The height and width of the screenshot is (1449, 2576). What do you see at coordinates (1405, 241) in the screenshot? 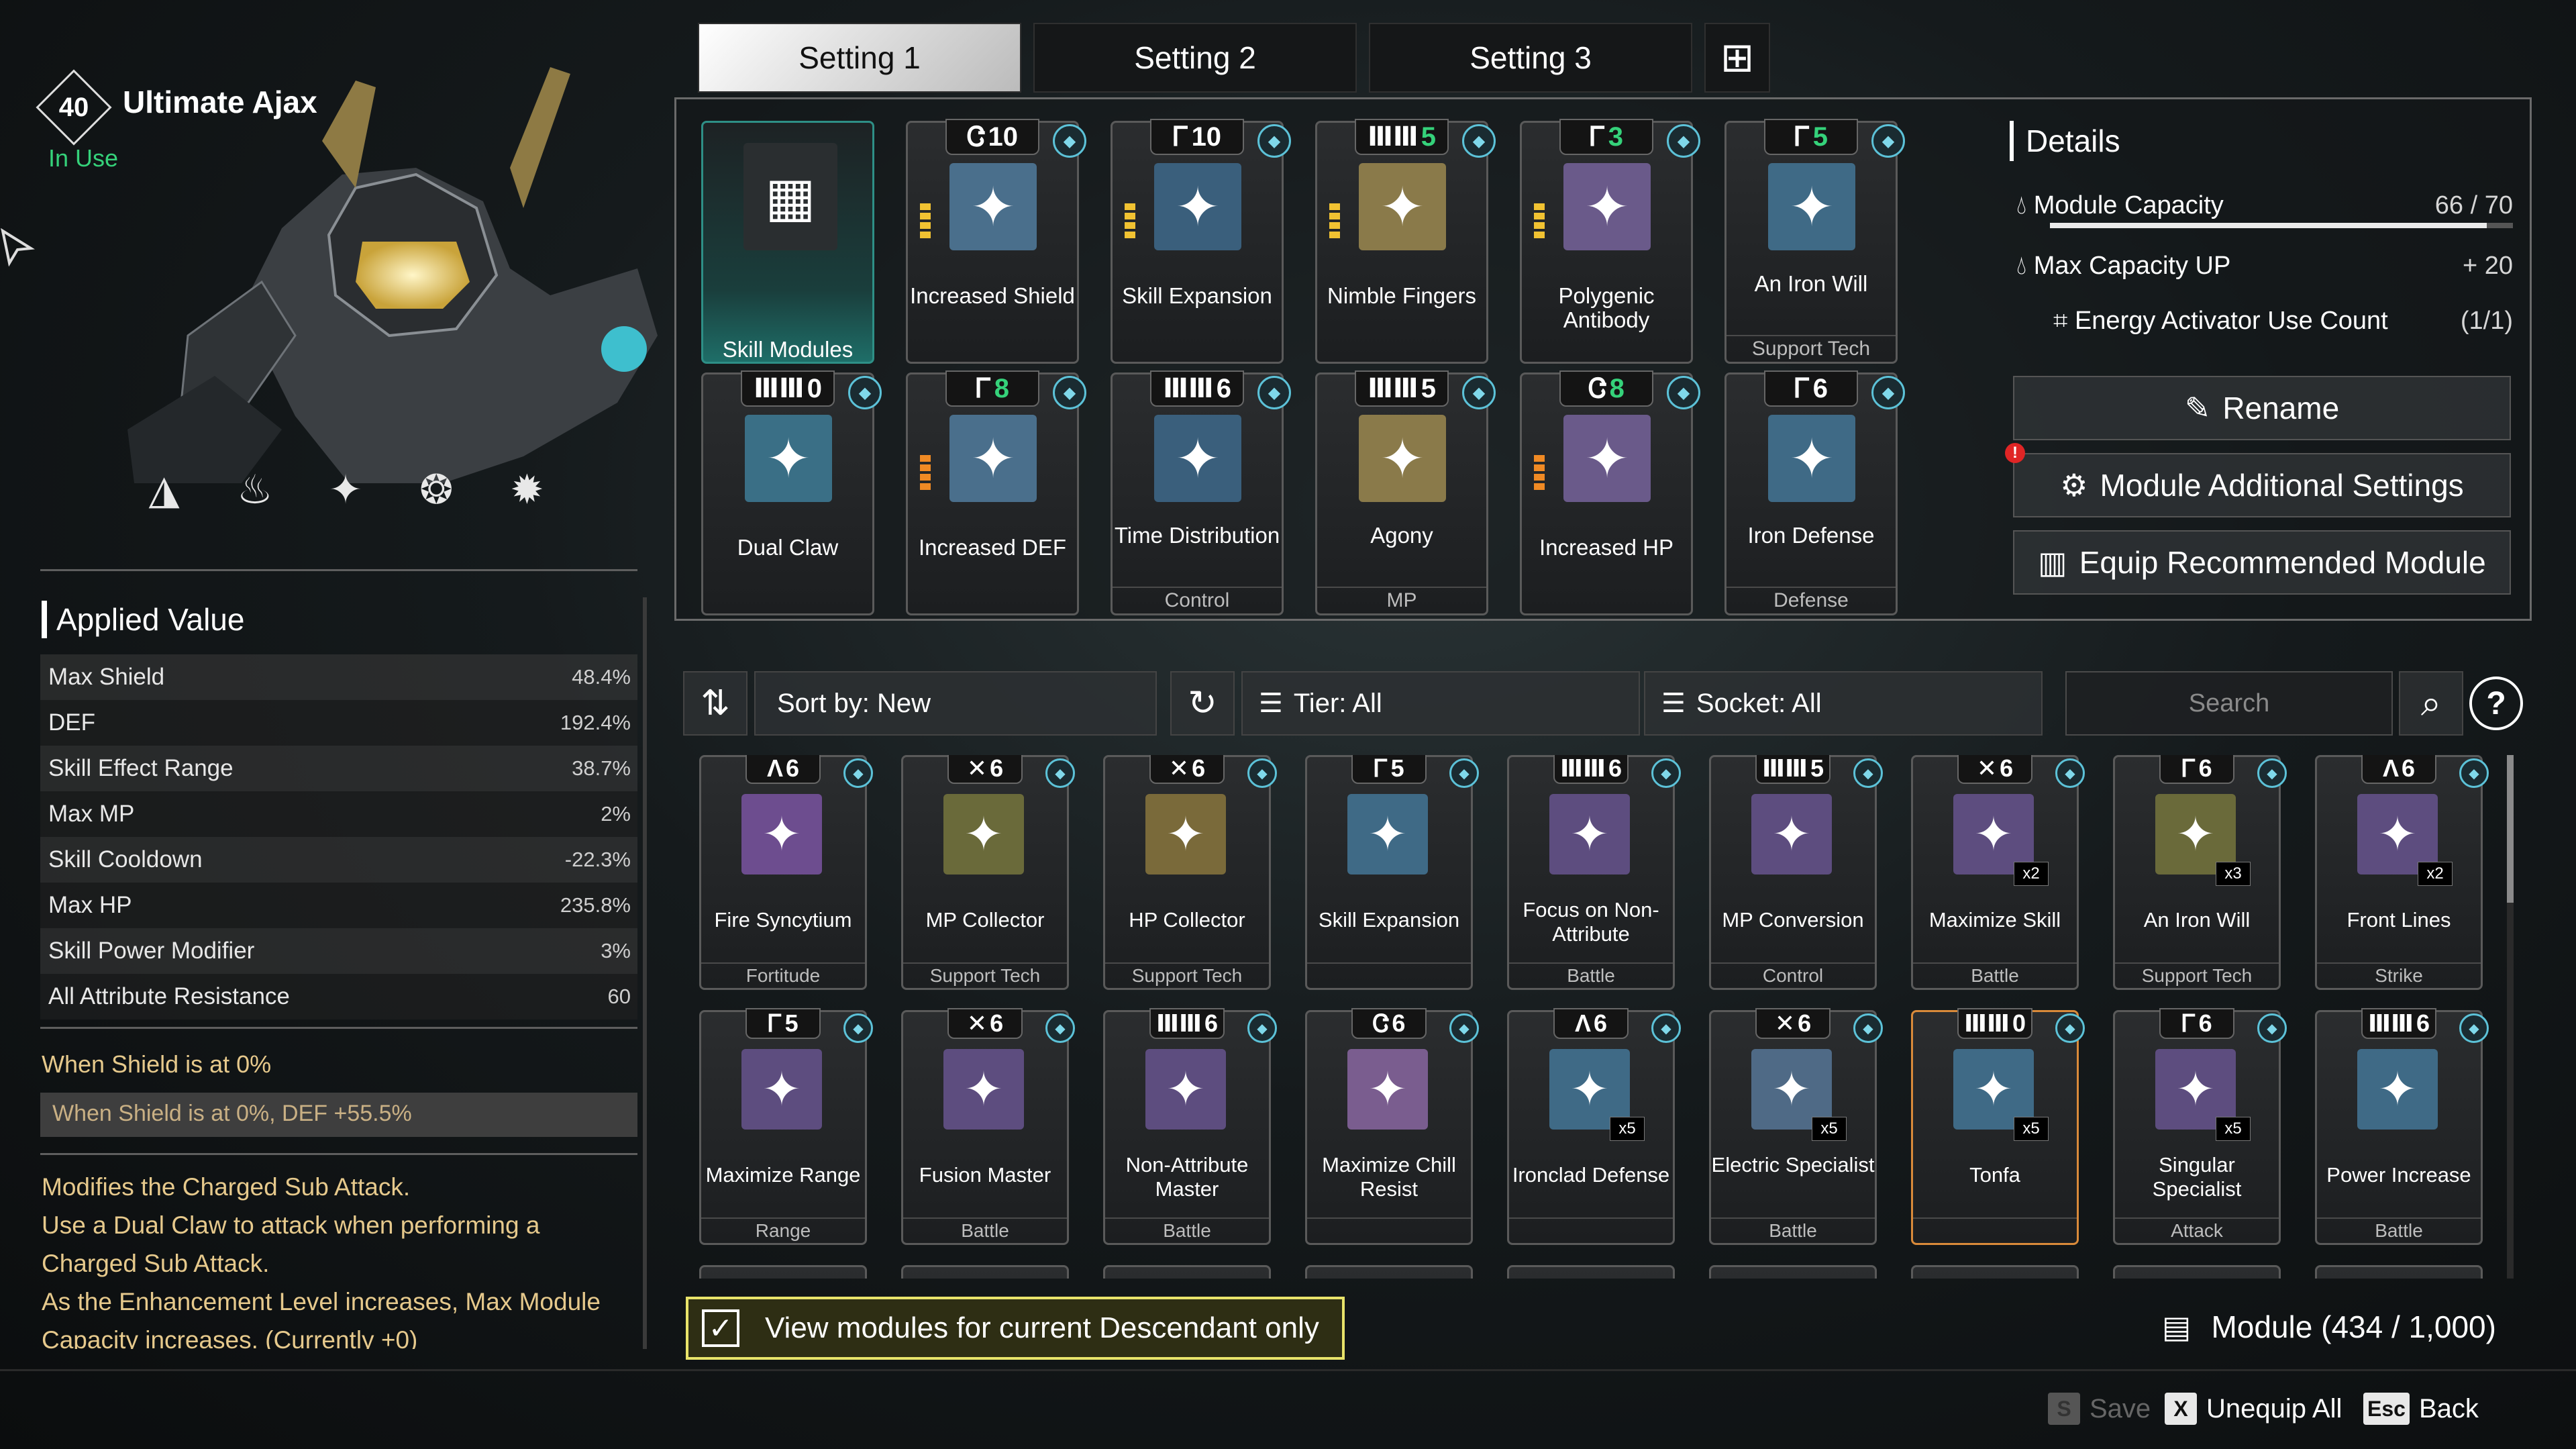
I see `equipped-module-slot: ⅢⅢ 5 ◆ ✦ Nimble Fingers` at bounding box center [1405, 241].